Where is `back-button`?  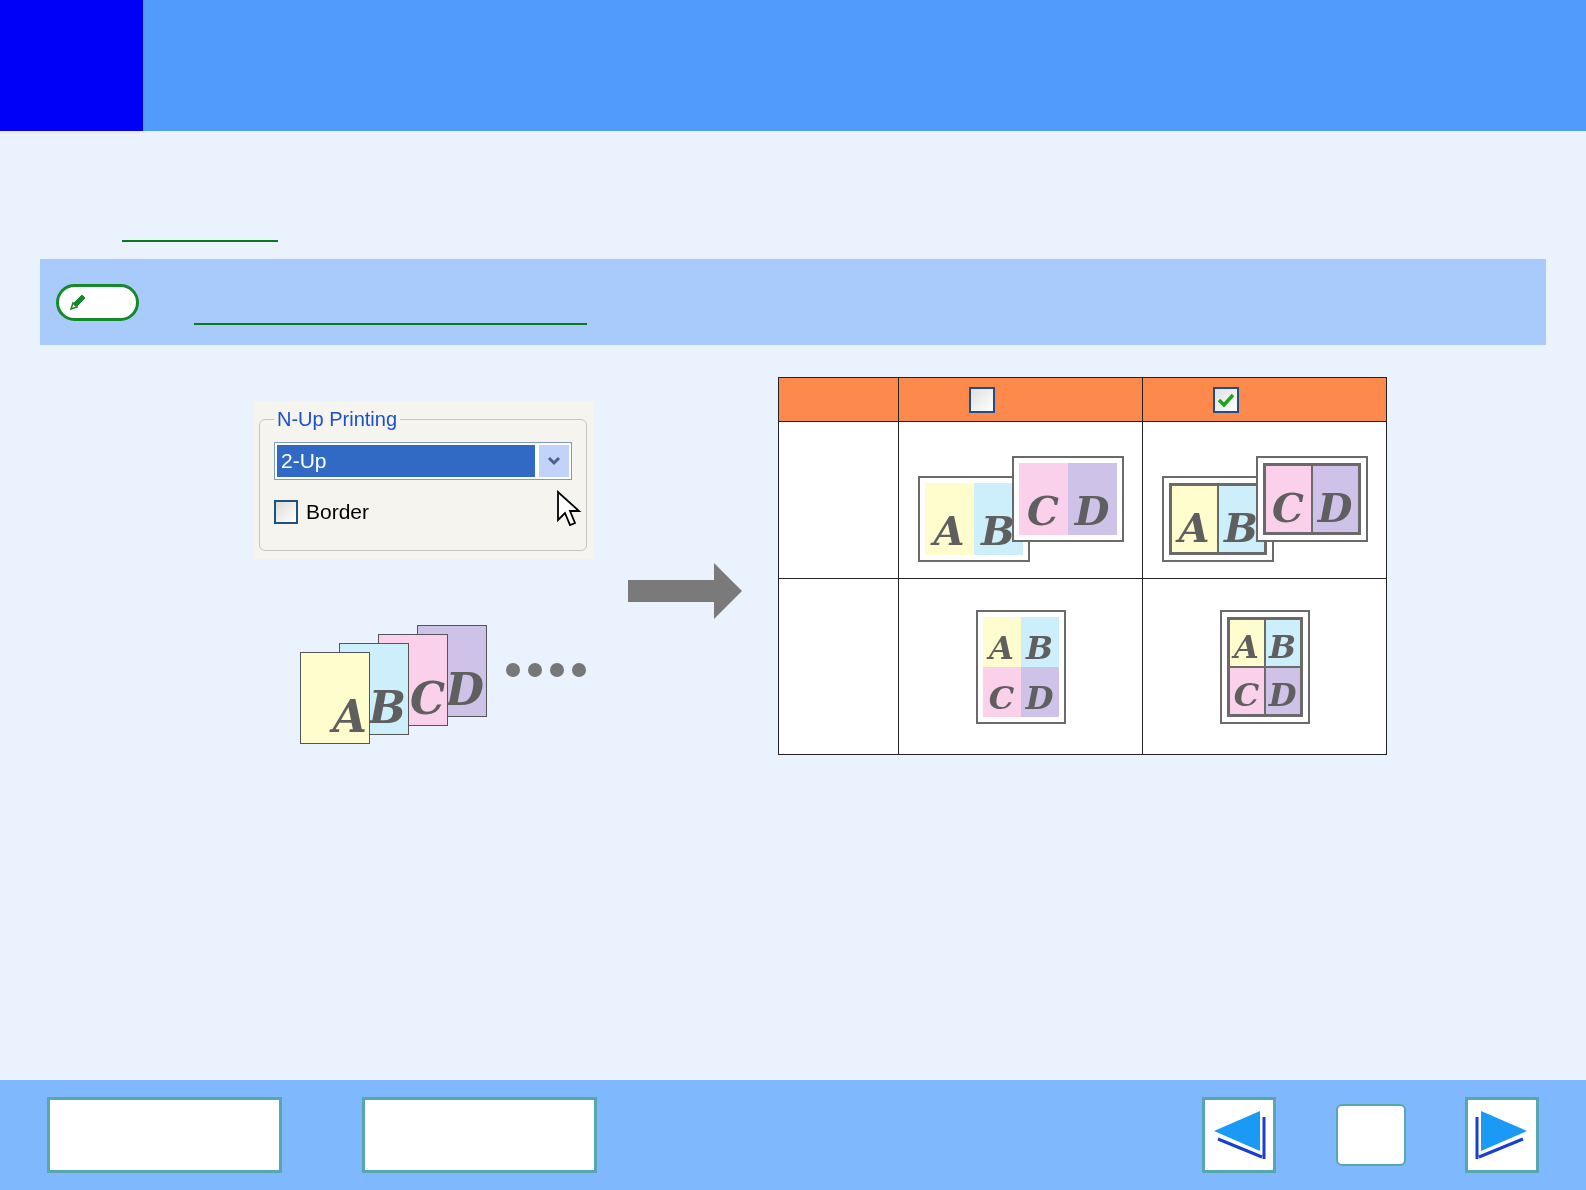 back-button is located at coordinates (1239, 1135).